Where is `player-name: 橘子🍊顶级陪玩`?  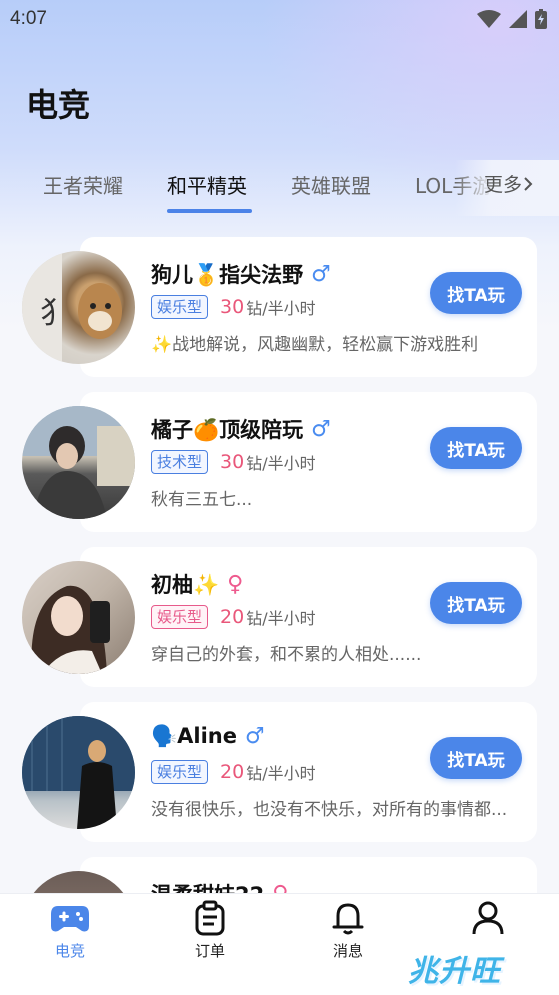
player-name: 橘子🍊顶级陪玩 is located at coordinates (227, 430).